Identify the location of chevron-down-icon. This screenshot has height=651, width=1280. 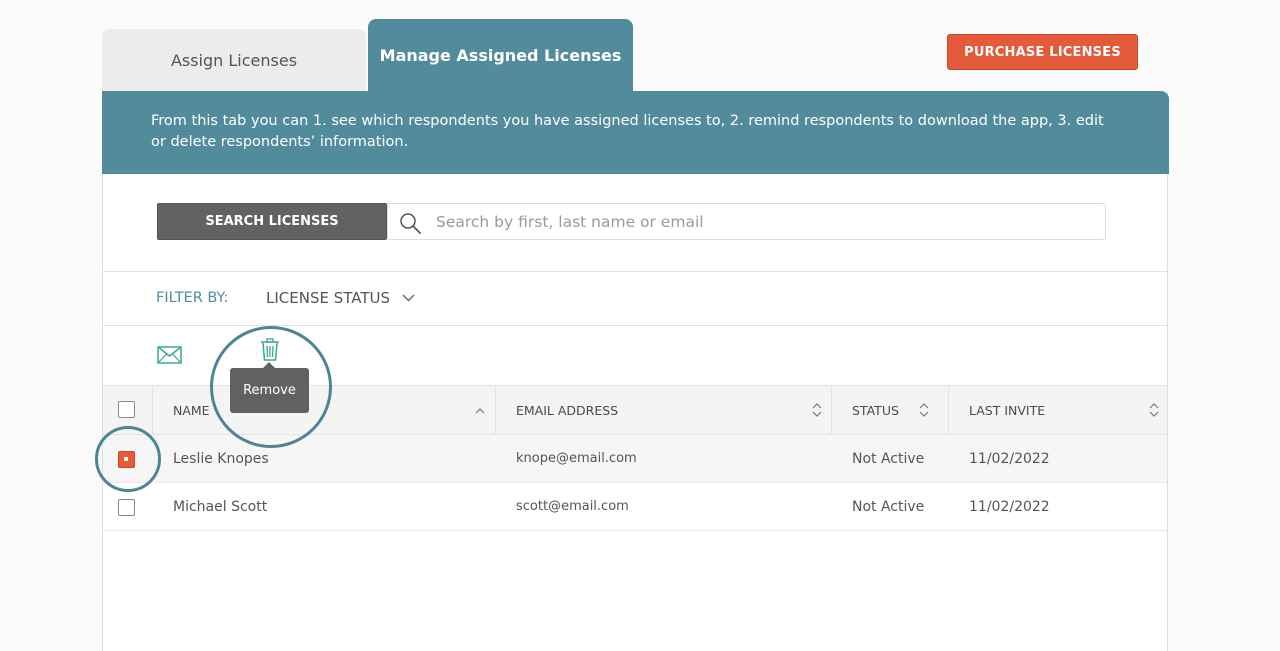
(408, 298).